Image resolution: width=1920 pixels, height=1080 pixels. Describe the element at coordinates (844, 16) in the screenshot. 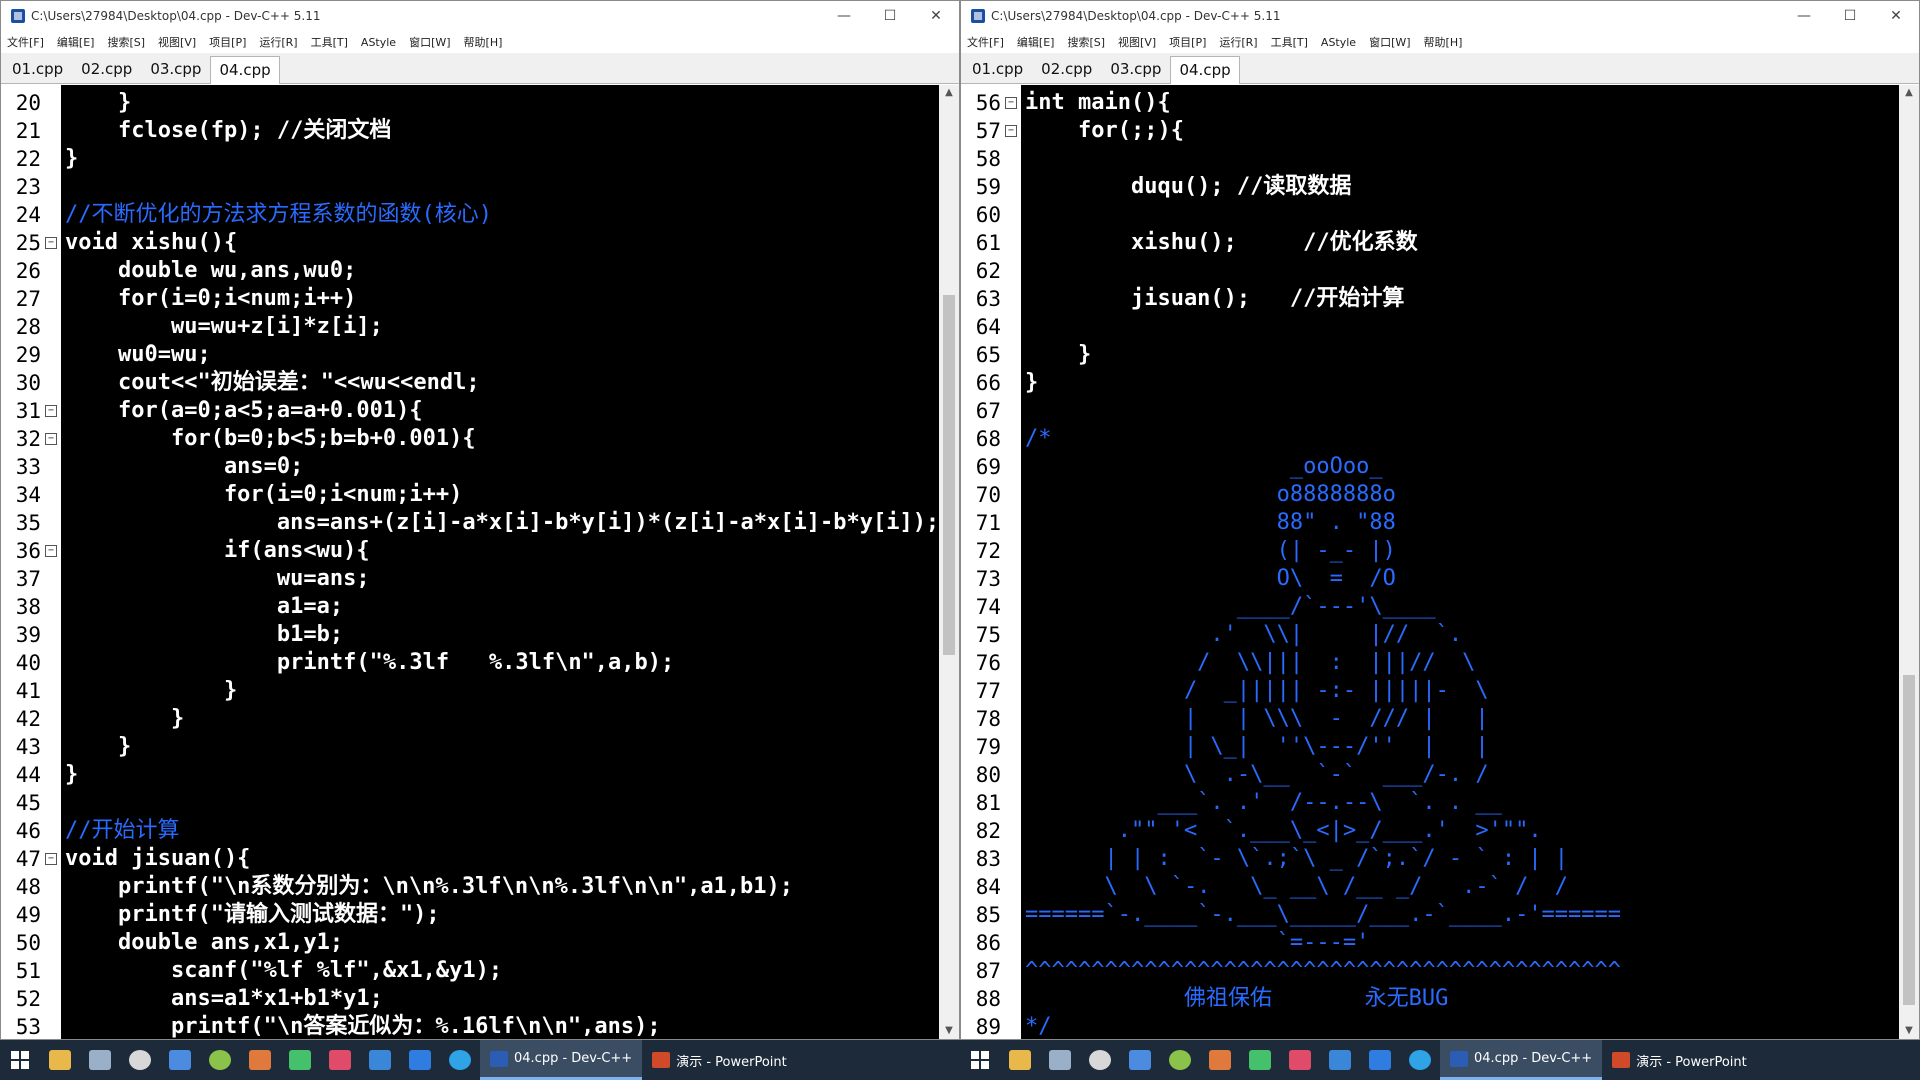

I see `minimize-button: —` at that location.